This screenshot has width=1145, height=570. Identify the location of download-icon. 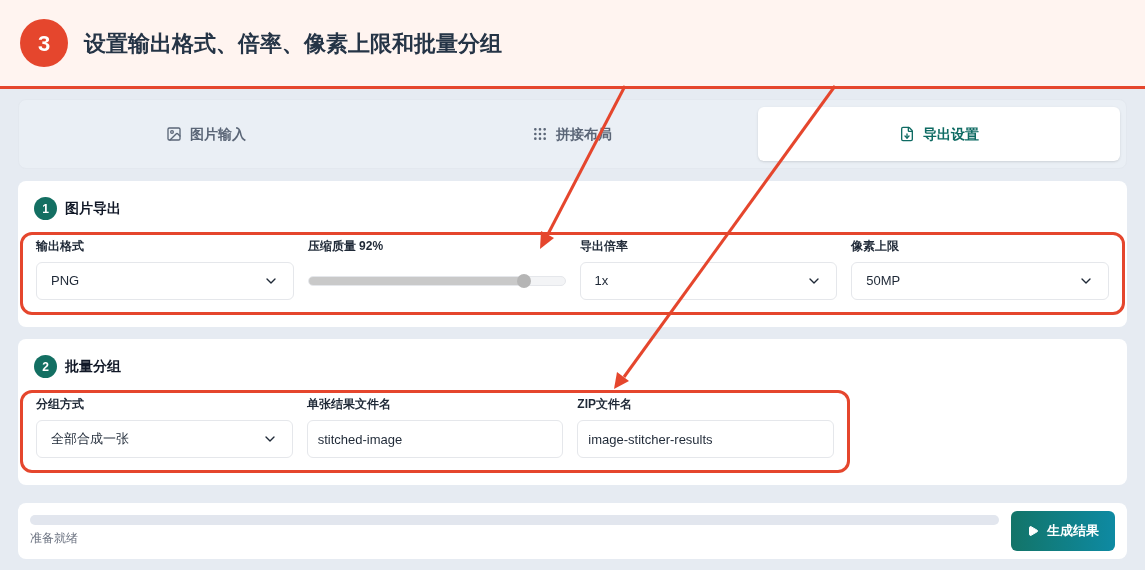
(906, 134).